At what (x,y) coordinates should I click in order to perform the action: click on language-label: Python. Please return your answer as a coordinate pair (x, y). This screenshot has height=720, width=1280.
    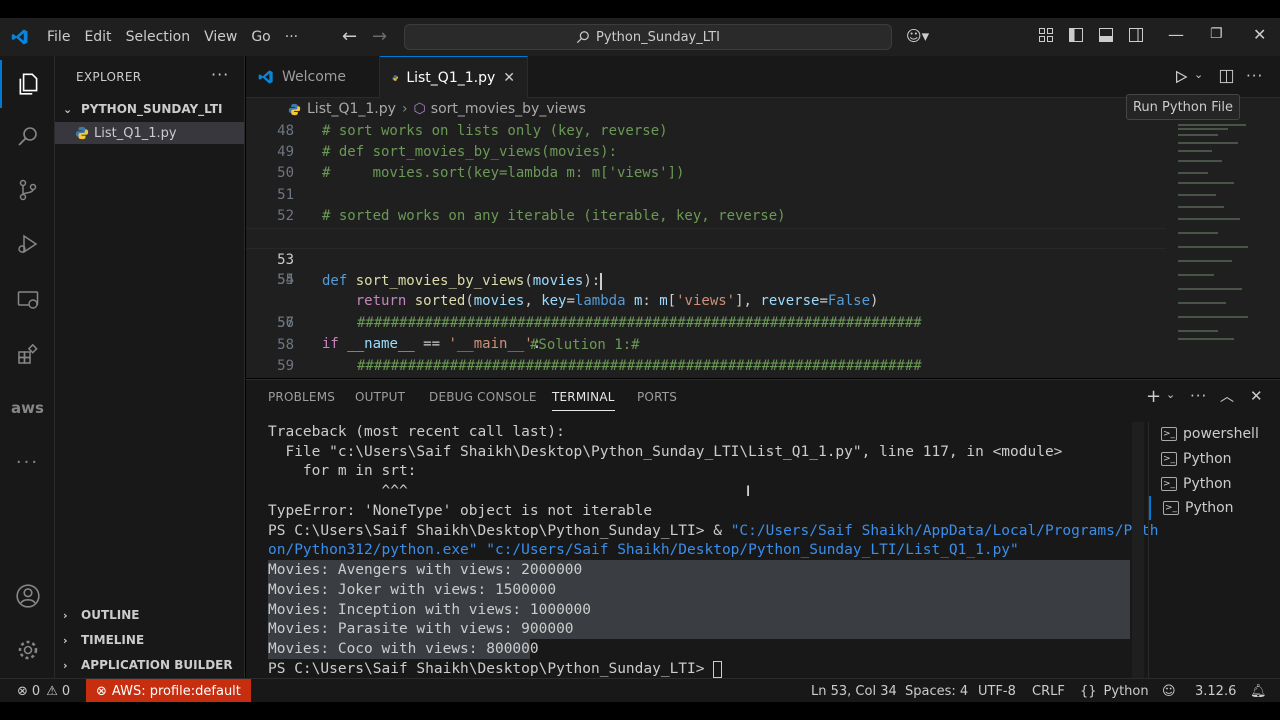
    Looking at the image, I should click on (1126, 691).